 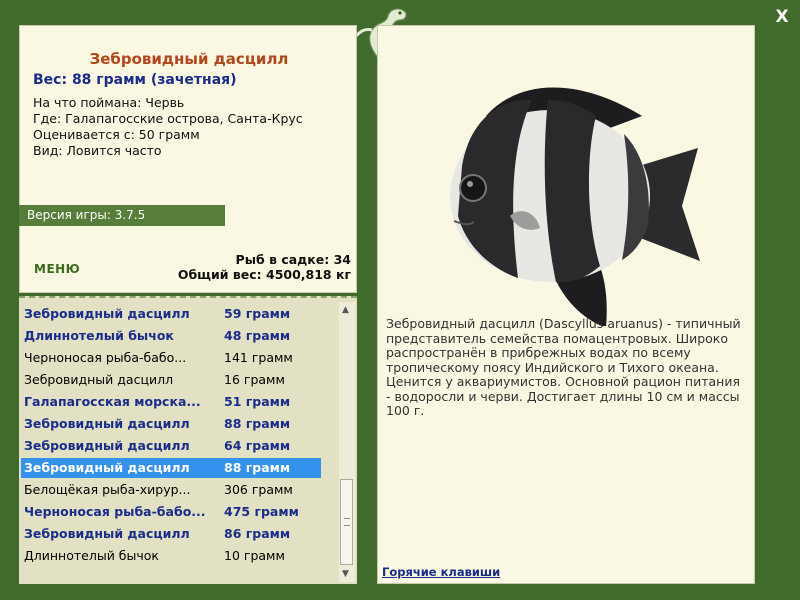 I want to click on catch-stats: Рыб в садке: 34 Общий вес: 4500,818 кг, so click(x=264, y=267).